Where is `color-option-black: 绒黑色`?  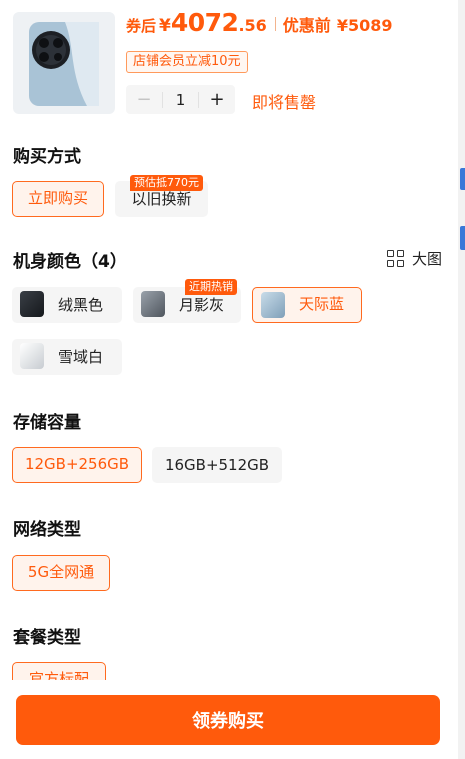
color-option-black: 绒黑色 is located at coordinates (67, 305).